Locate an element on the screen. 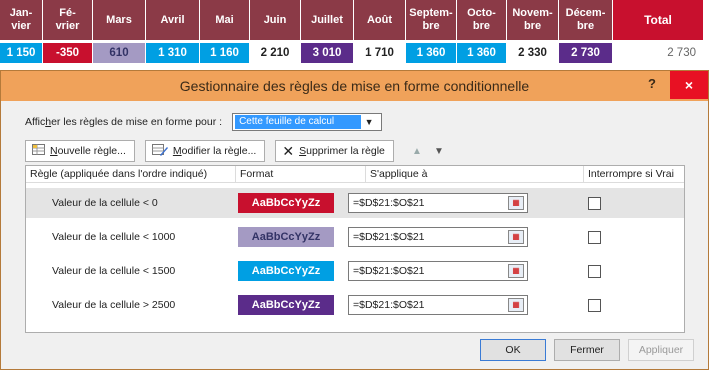 The height and width of the screenshot is (370, 709). chevron-down-icon: ▼ is located at coordinates (369, 122).